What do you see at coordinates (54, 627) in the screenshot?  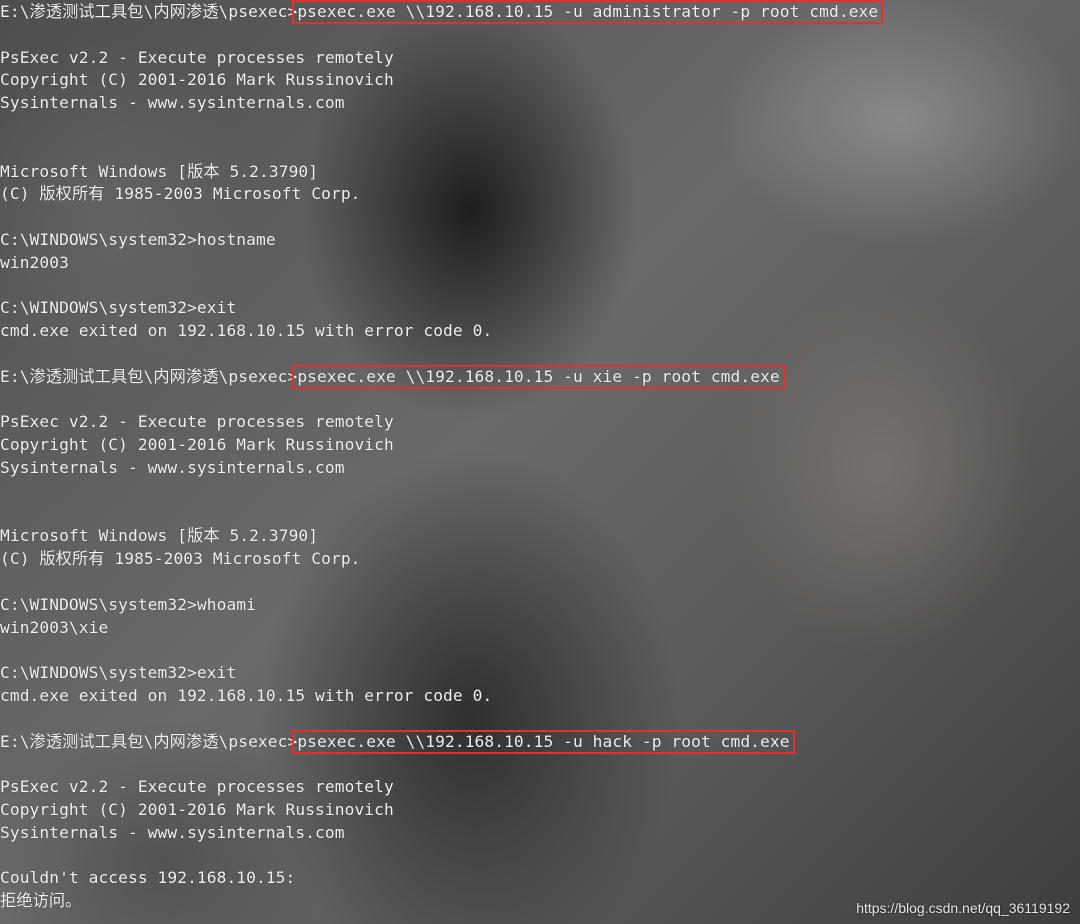 I see `output-line: win2003\xie` at bounding box center [54, 627].